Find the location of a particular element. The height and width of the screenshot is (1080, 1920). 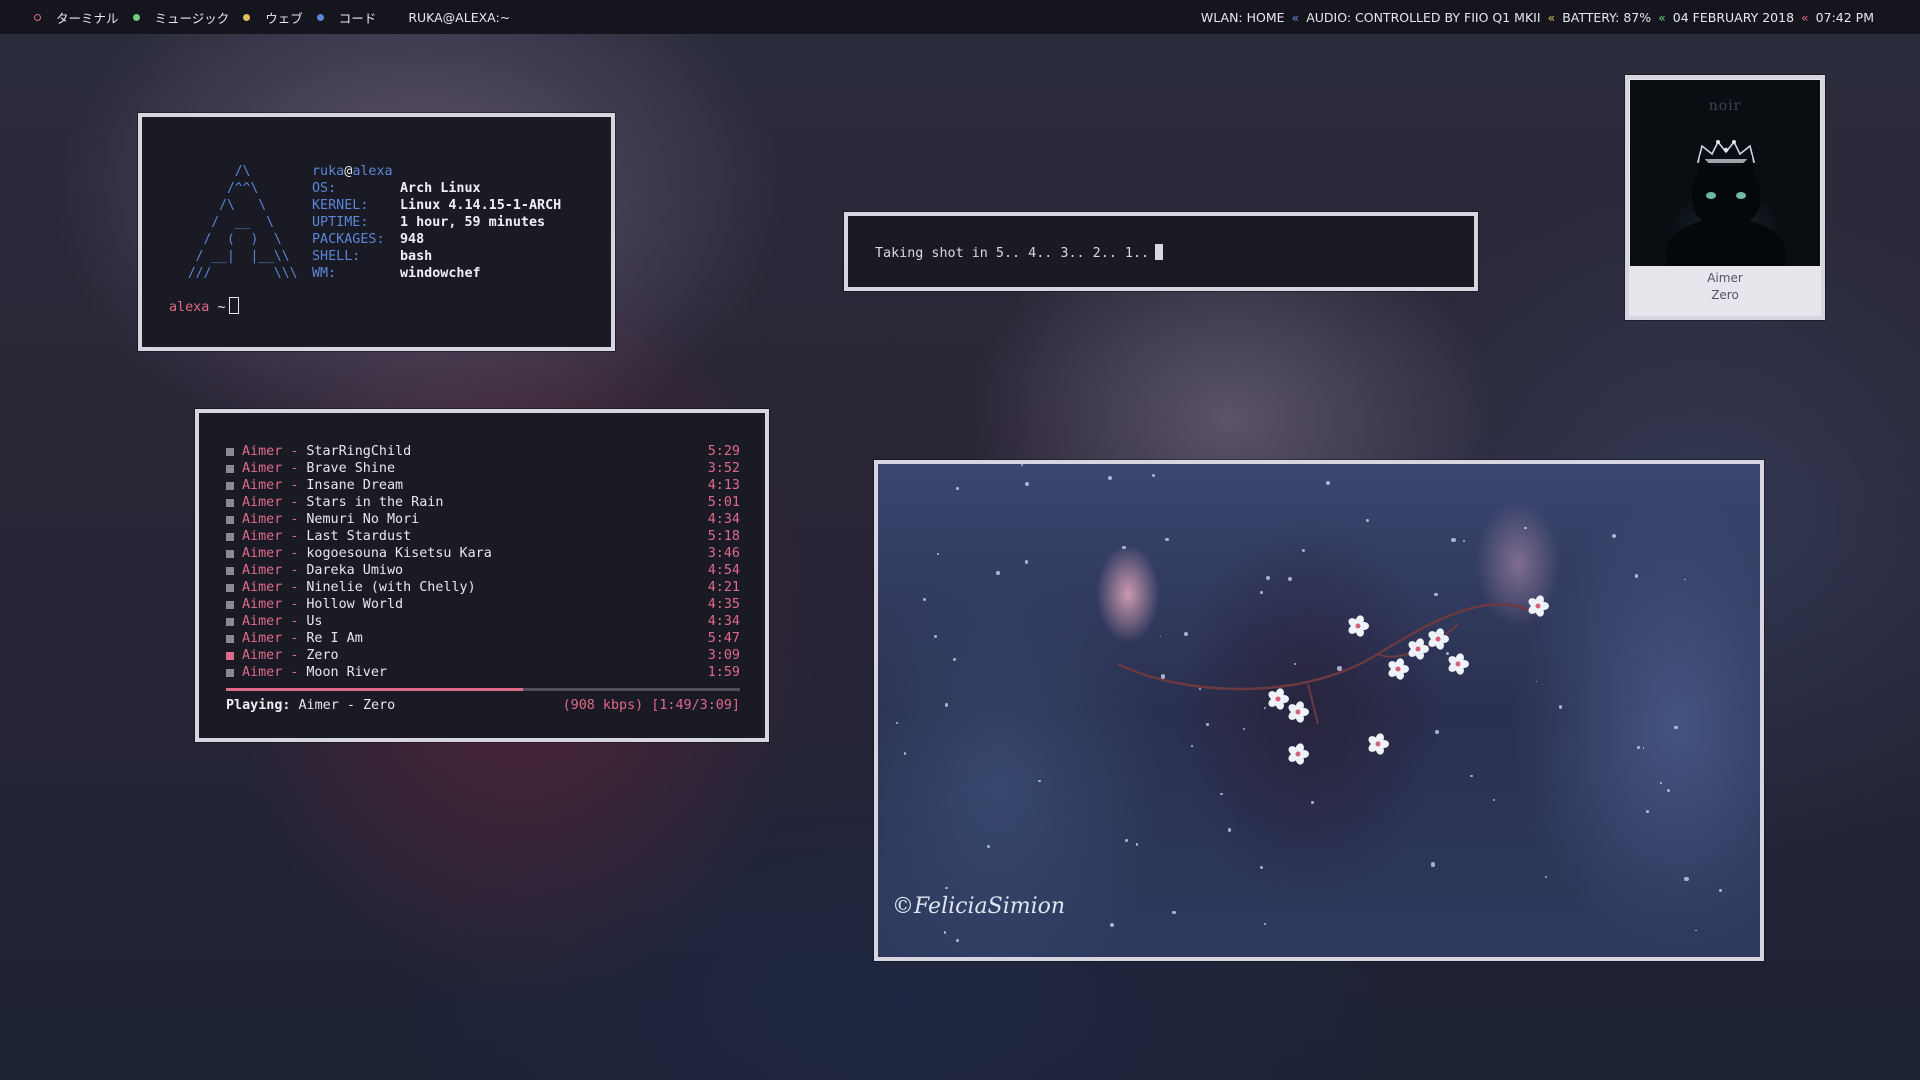

screenshot-terminal-window: Taking shot in 5.. 4.. 3.. 2.. 1.. is located at coordinates (1161, 251).